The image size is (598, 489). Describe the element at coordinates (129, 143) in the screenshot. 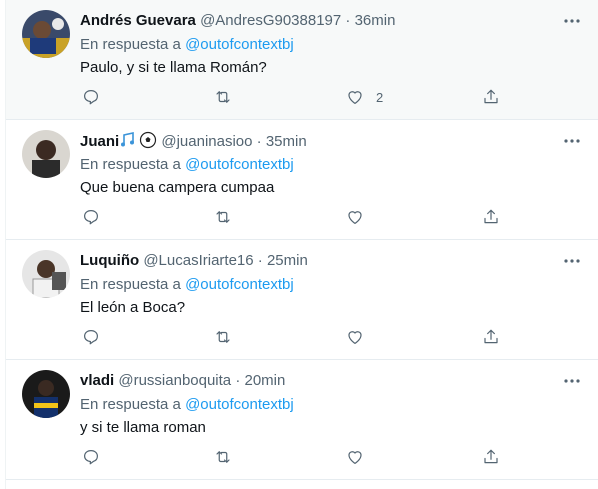

I see `music-notes-emoji` at that location.